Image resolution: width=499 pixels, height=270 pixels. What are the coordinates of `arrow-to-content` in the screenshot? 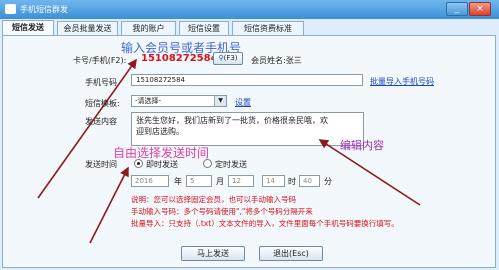 It's located at (369, 172).